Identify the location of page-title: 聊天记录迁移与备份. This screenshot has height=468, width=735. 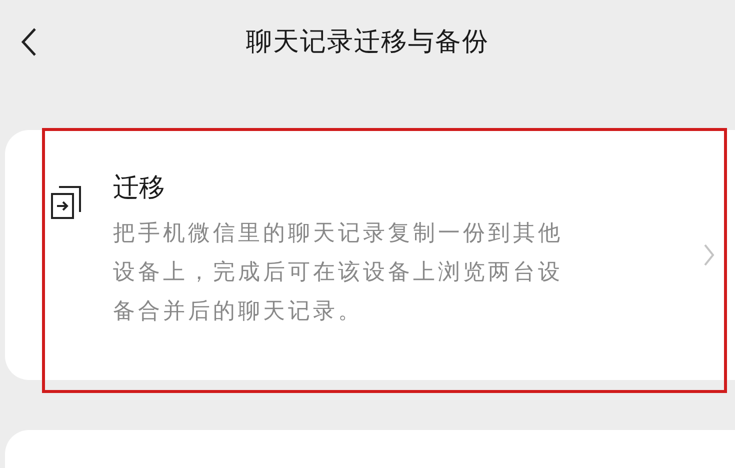
(367, 42).